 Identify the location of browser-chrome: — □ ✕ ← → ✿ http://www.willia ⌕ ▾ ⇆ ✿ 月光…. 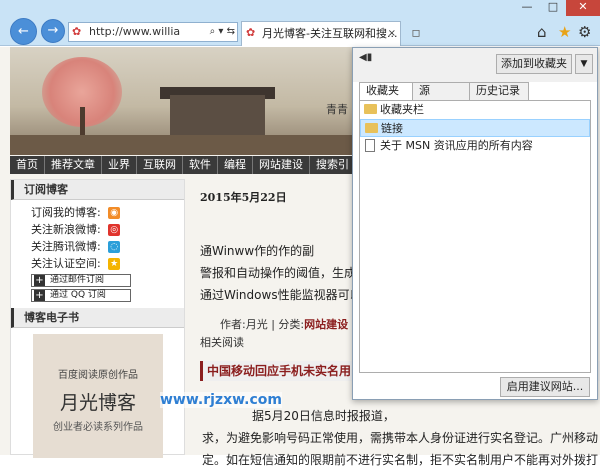
(300, 23).